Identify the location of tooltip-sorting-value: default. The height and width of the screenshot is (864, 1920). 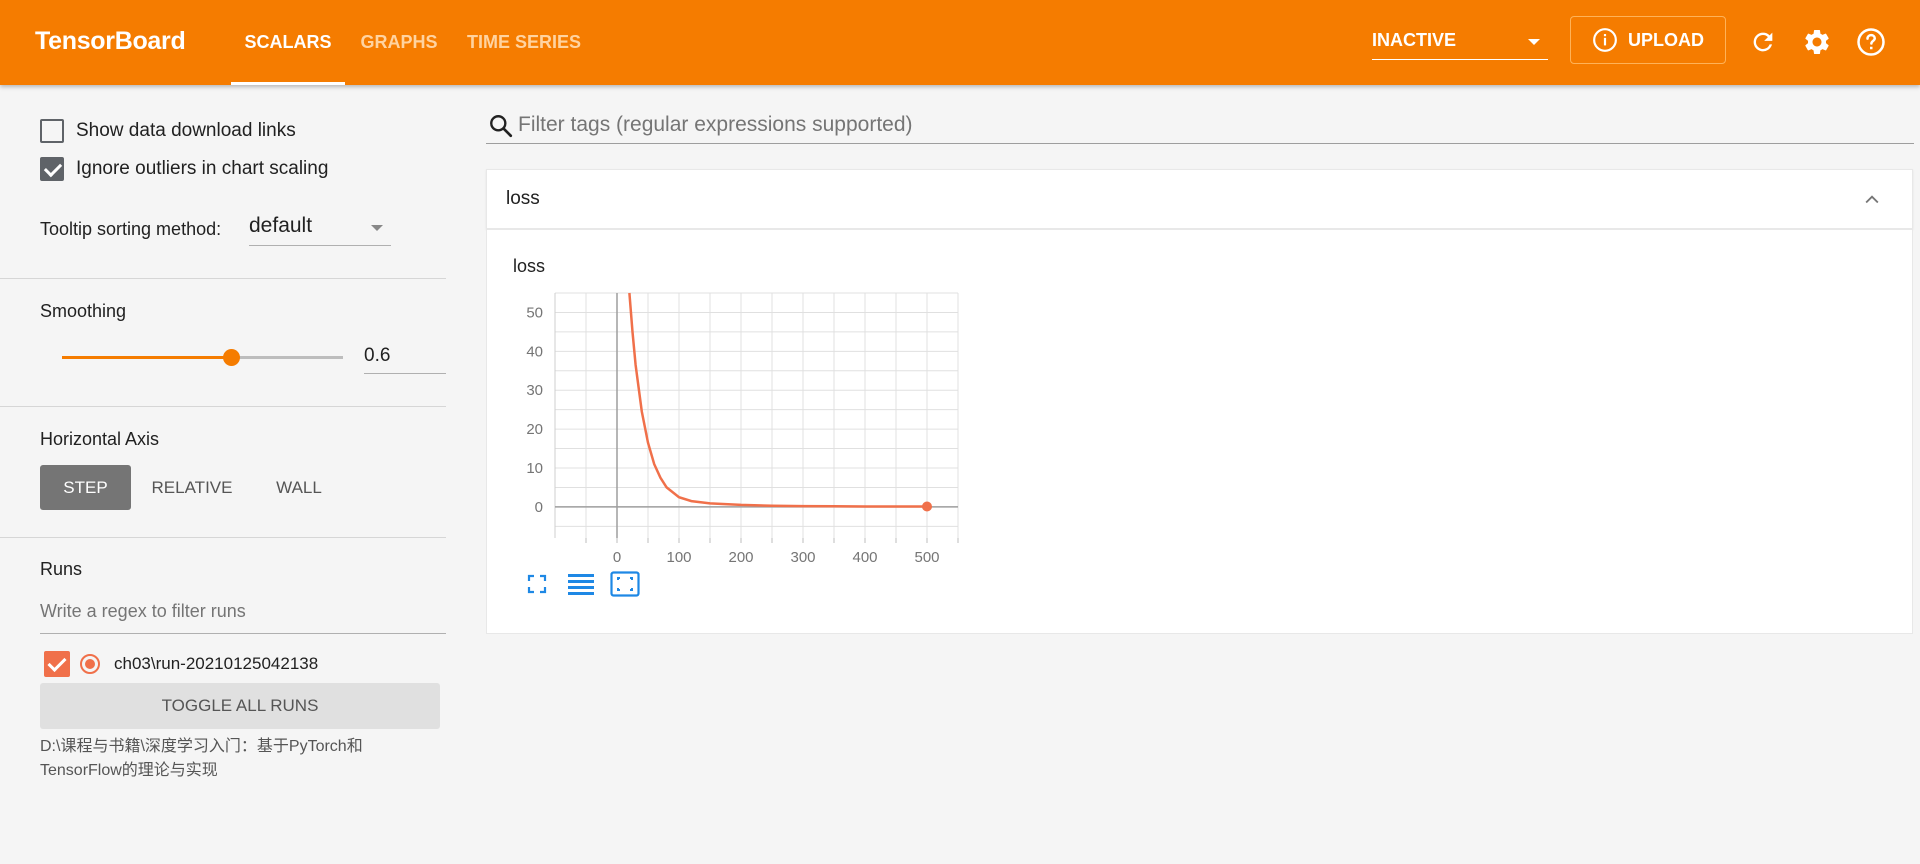
(281, 225).